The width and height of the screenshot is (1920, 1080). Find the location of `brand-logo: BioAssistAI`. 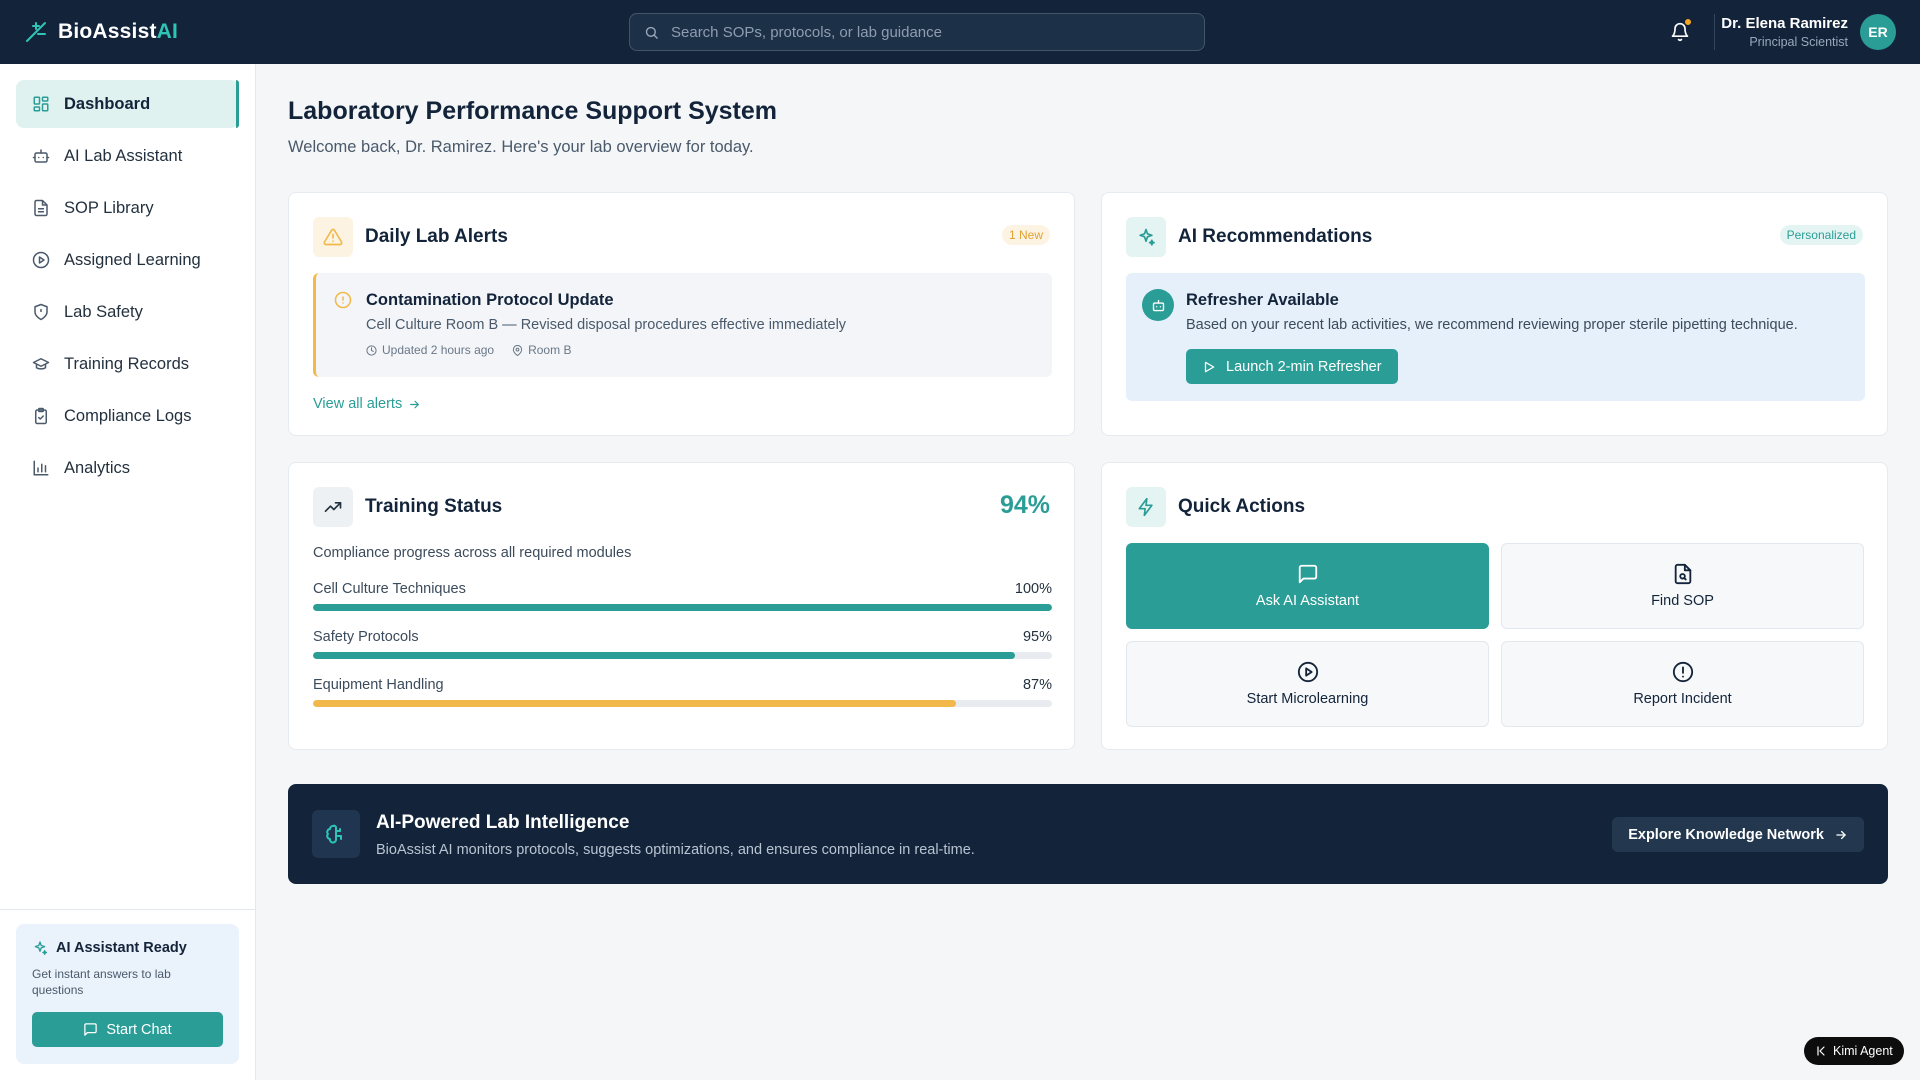

brand-logo: BioAssistAI is located at coordinates (101, 32).